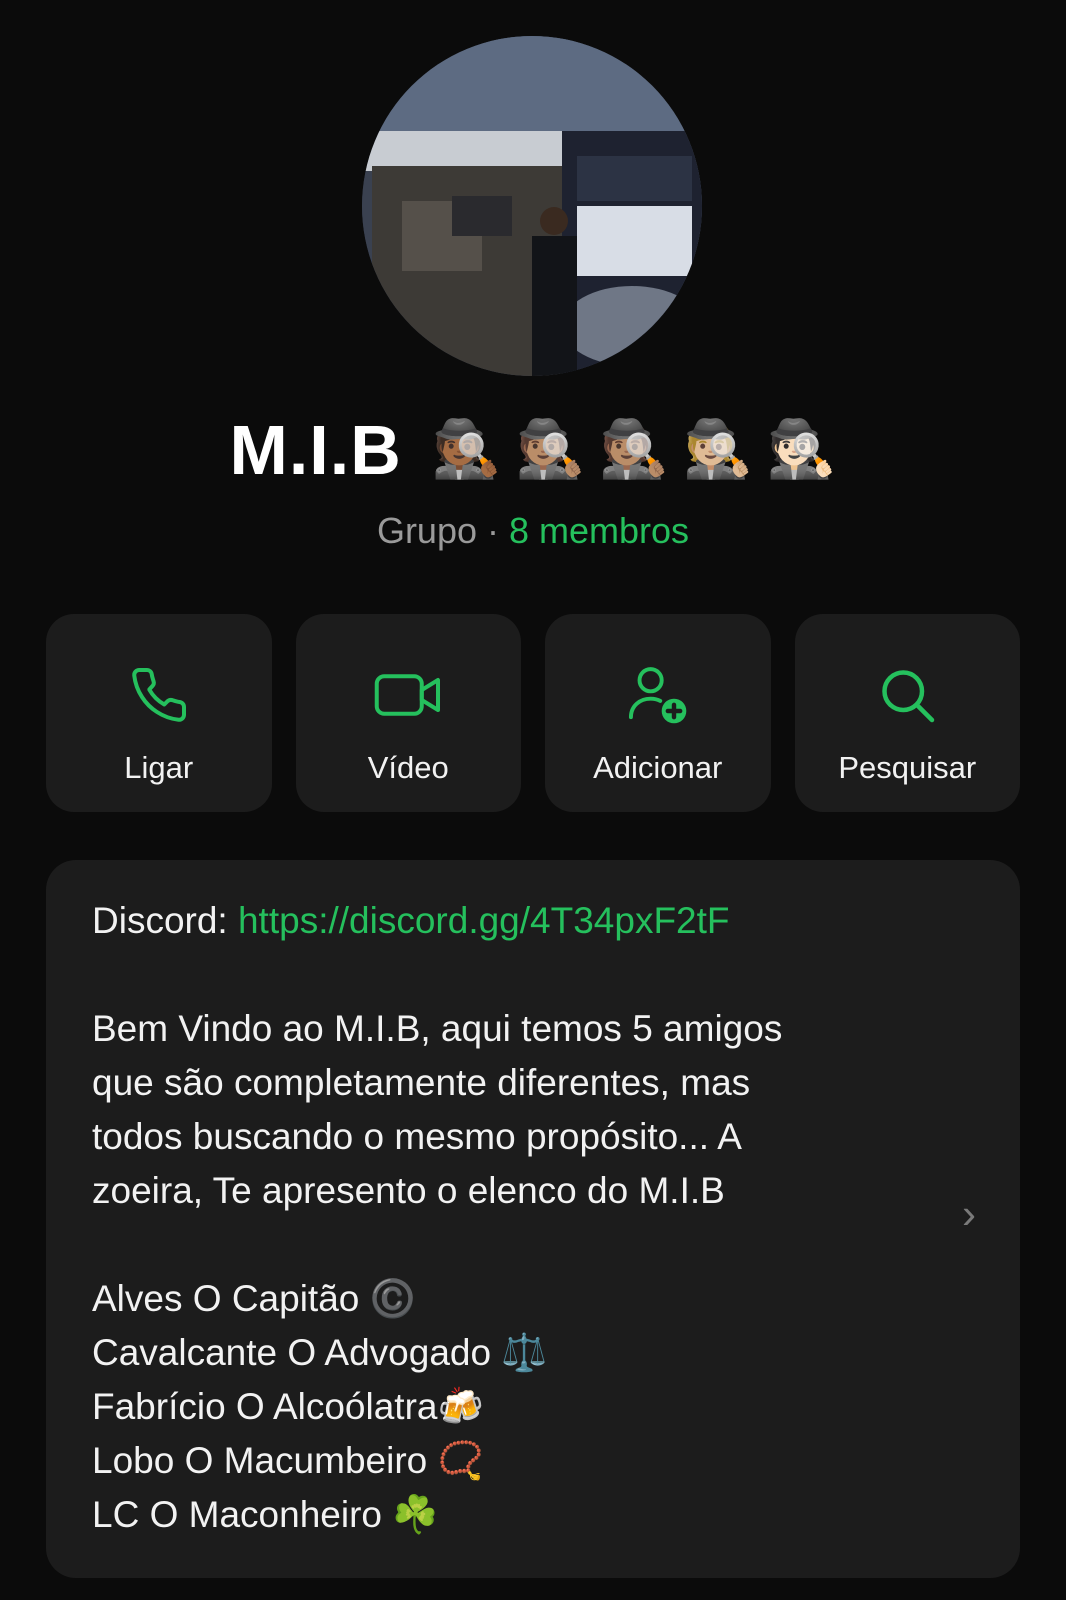  What do you see at coordinates (969, 1214) in the screenshot?
I see `chevron-right-icon: ›` at bounding box center [969, 1214].